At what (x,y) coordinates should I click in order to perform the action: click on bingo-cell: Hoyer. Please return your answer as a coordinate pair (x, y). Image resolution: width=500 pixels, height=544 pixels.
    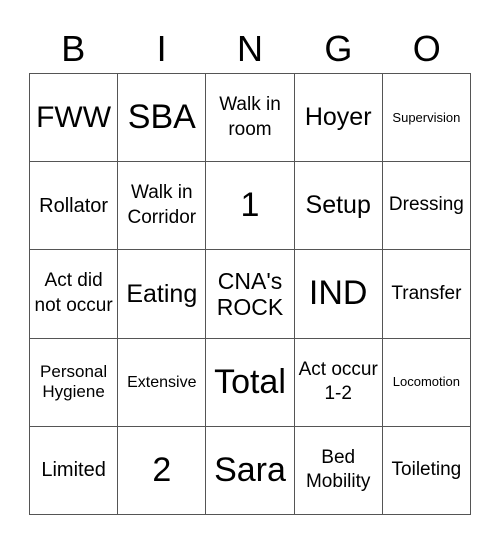
    Looking at the image, I should click on (338, 118).